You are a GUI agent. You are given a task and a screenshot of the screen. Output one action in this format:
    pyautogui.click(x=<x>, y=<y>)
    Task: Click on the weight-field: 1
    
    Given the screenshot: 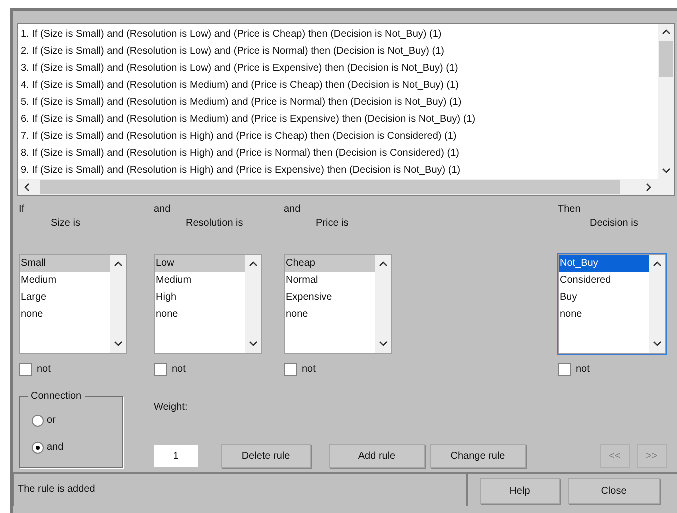 What is the action you would take?
    pyautogui.click(x=176, y=456)
    